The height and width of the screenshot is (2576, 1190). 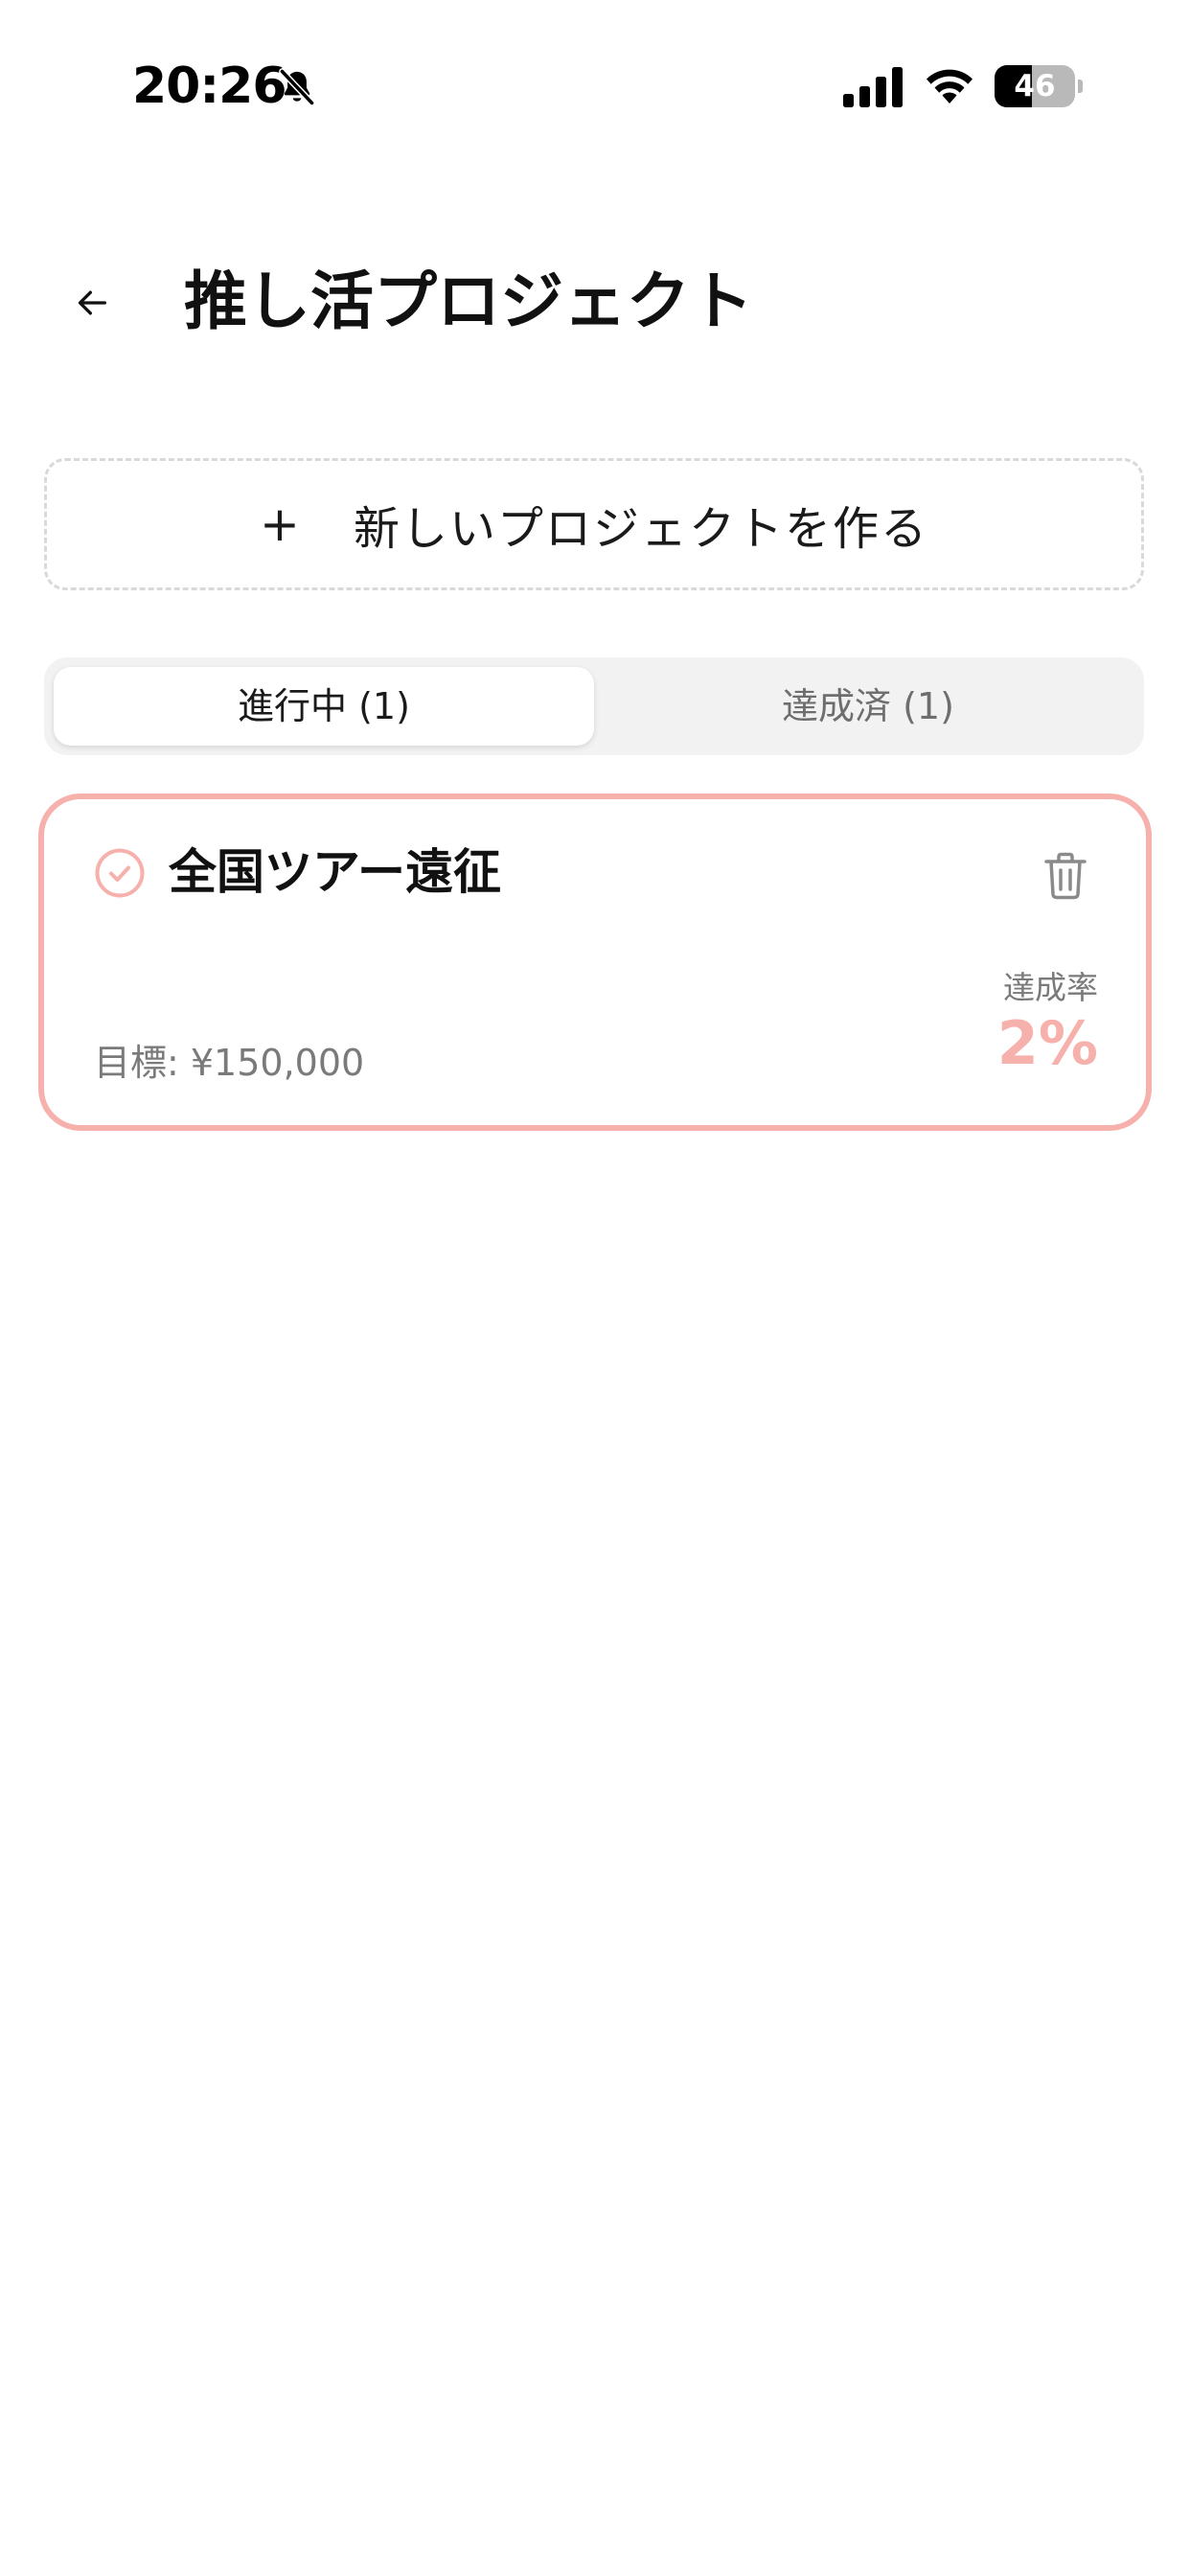 What do you see at coordinates (324, 706) in the screenshot?
I see `tab-in-progress: 進行中 (1)` at bounding box center [324, 706].